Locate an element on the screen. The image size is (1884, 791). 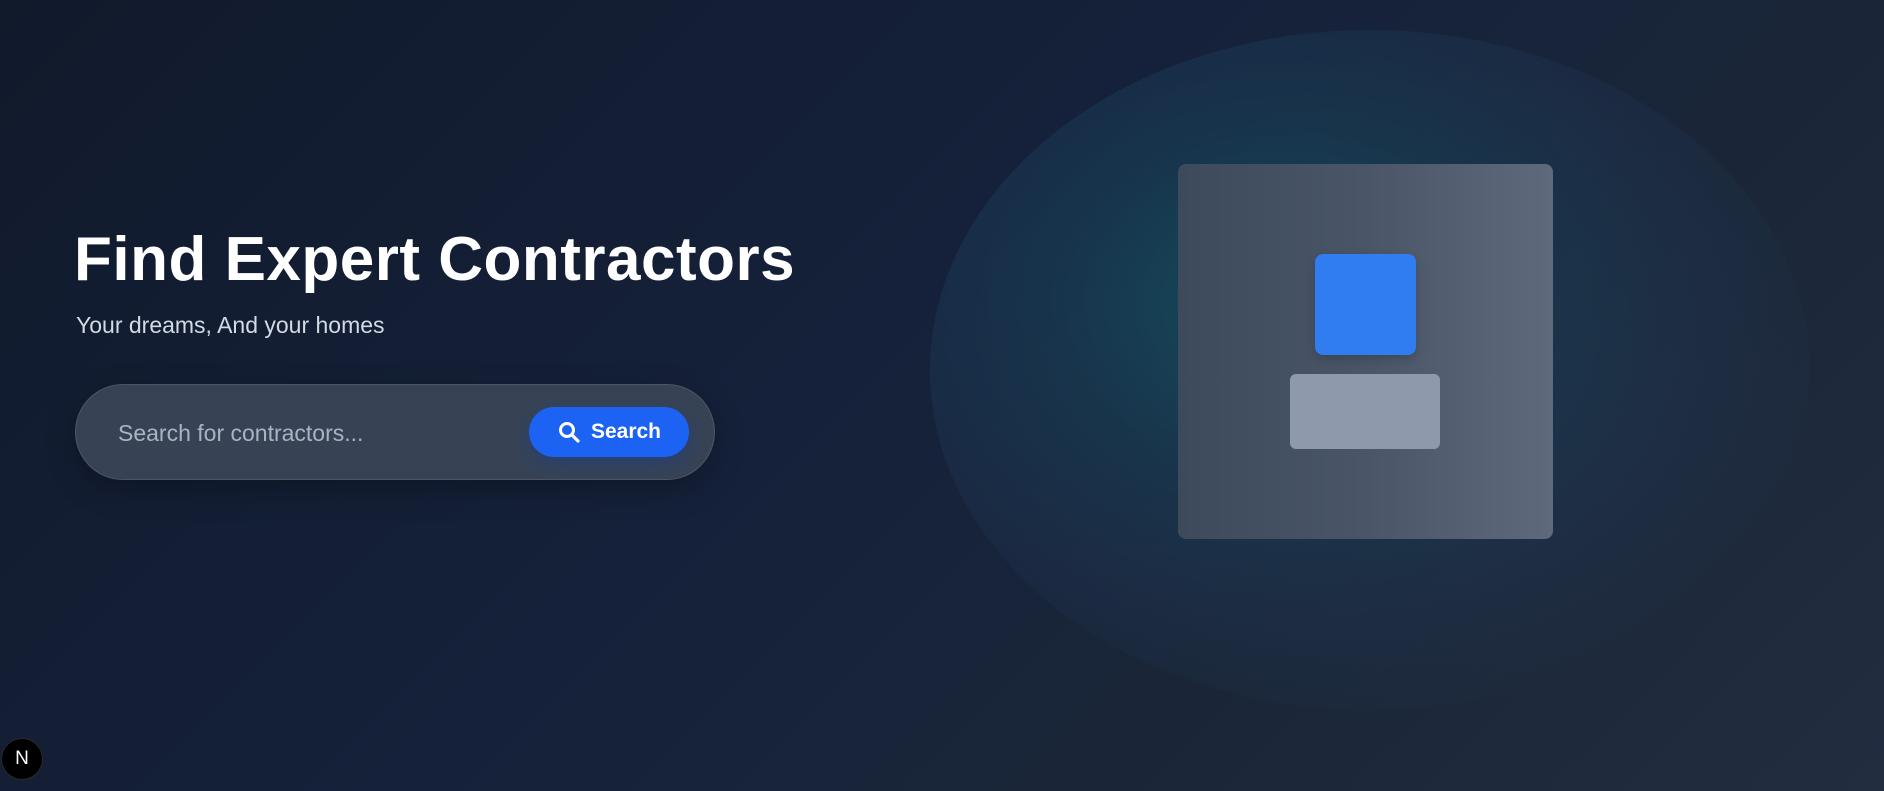
illustration-square is located at coordinates (1365, 304).